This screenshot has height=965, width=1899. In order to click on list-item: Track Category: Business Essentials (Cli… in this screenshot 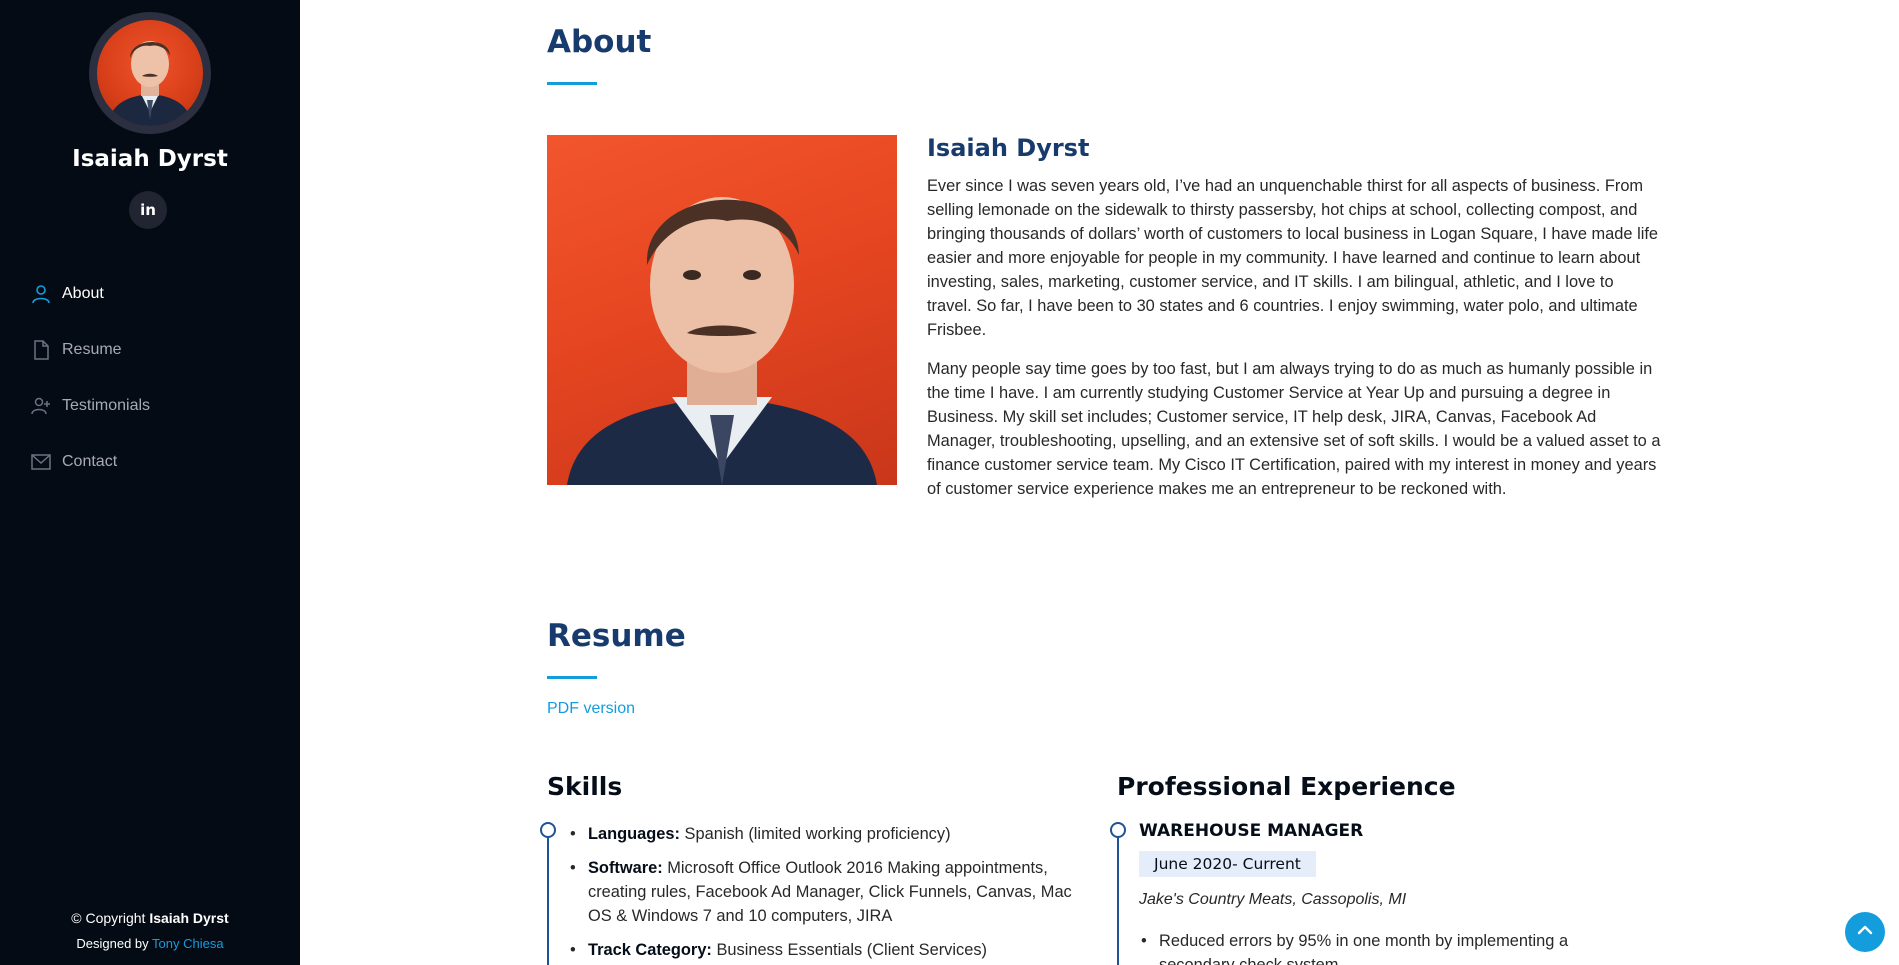, I will do `click(828, 950)`.